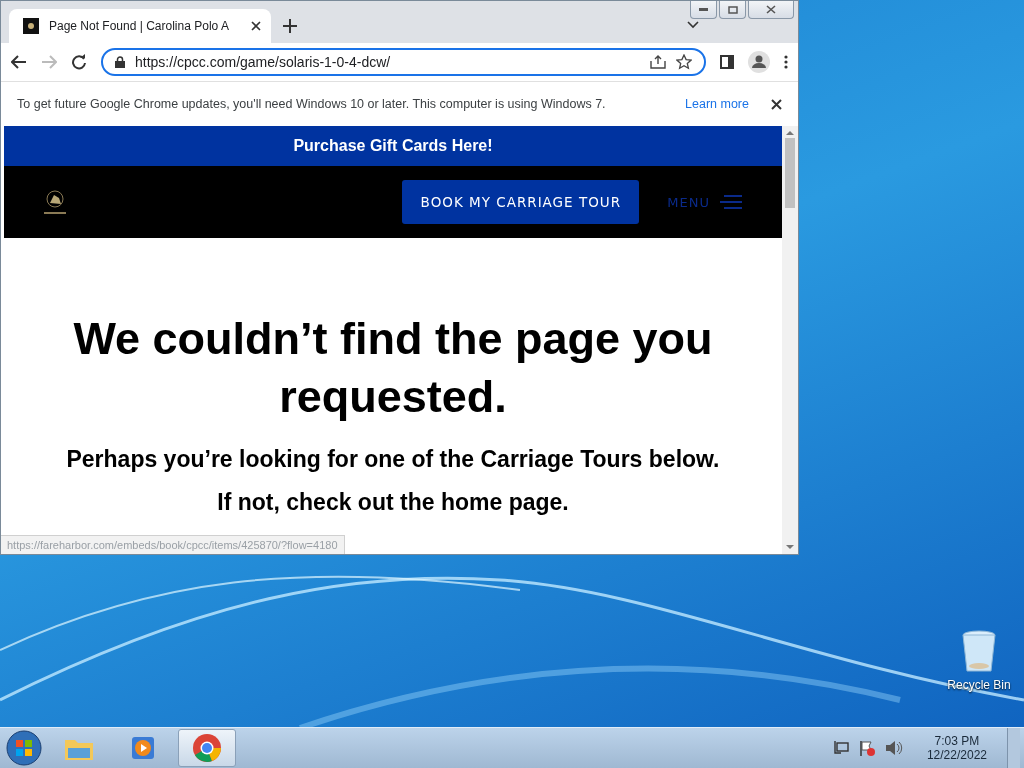 Image resolution: width=1024 pixels, height=768 pixels. What do you see at coordinates (727, 62) in the screenshot?
I see `side-panel-icon` at bounding box center [727, 62].